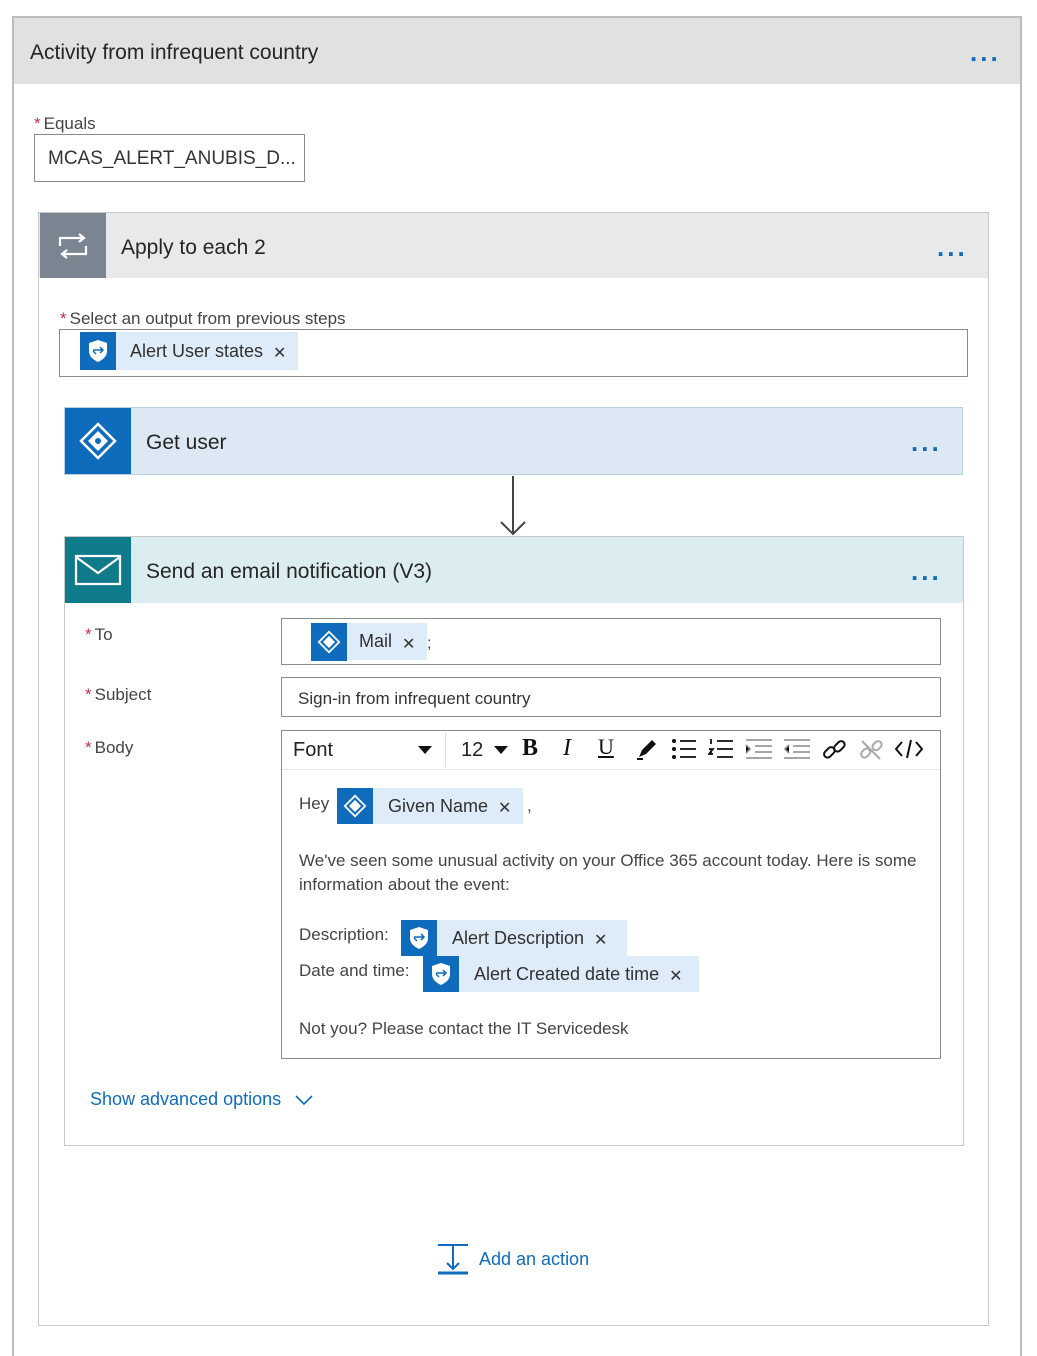 This screenshot has height=1356, width=1037. Describe the element at coordinates (365, 750) in the screenshot. I see `font-dropdown: Font` at that location.